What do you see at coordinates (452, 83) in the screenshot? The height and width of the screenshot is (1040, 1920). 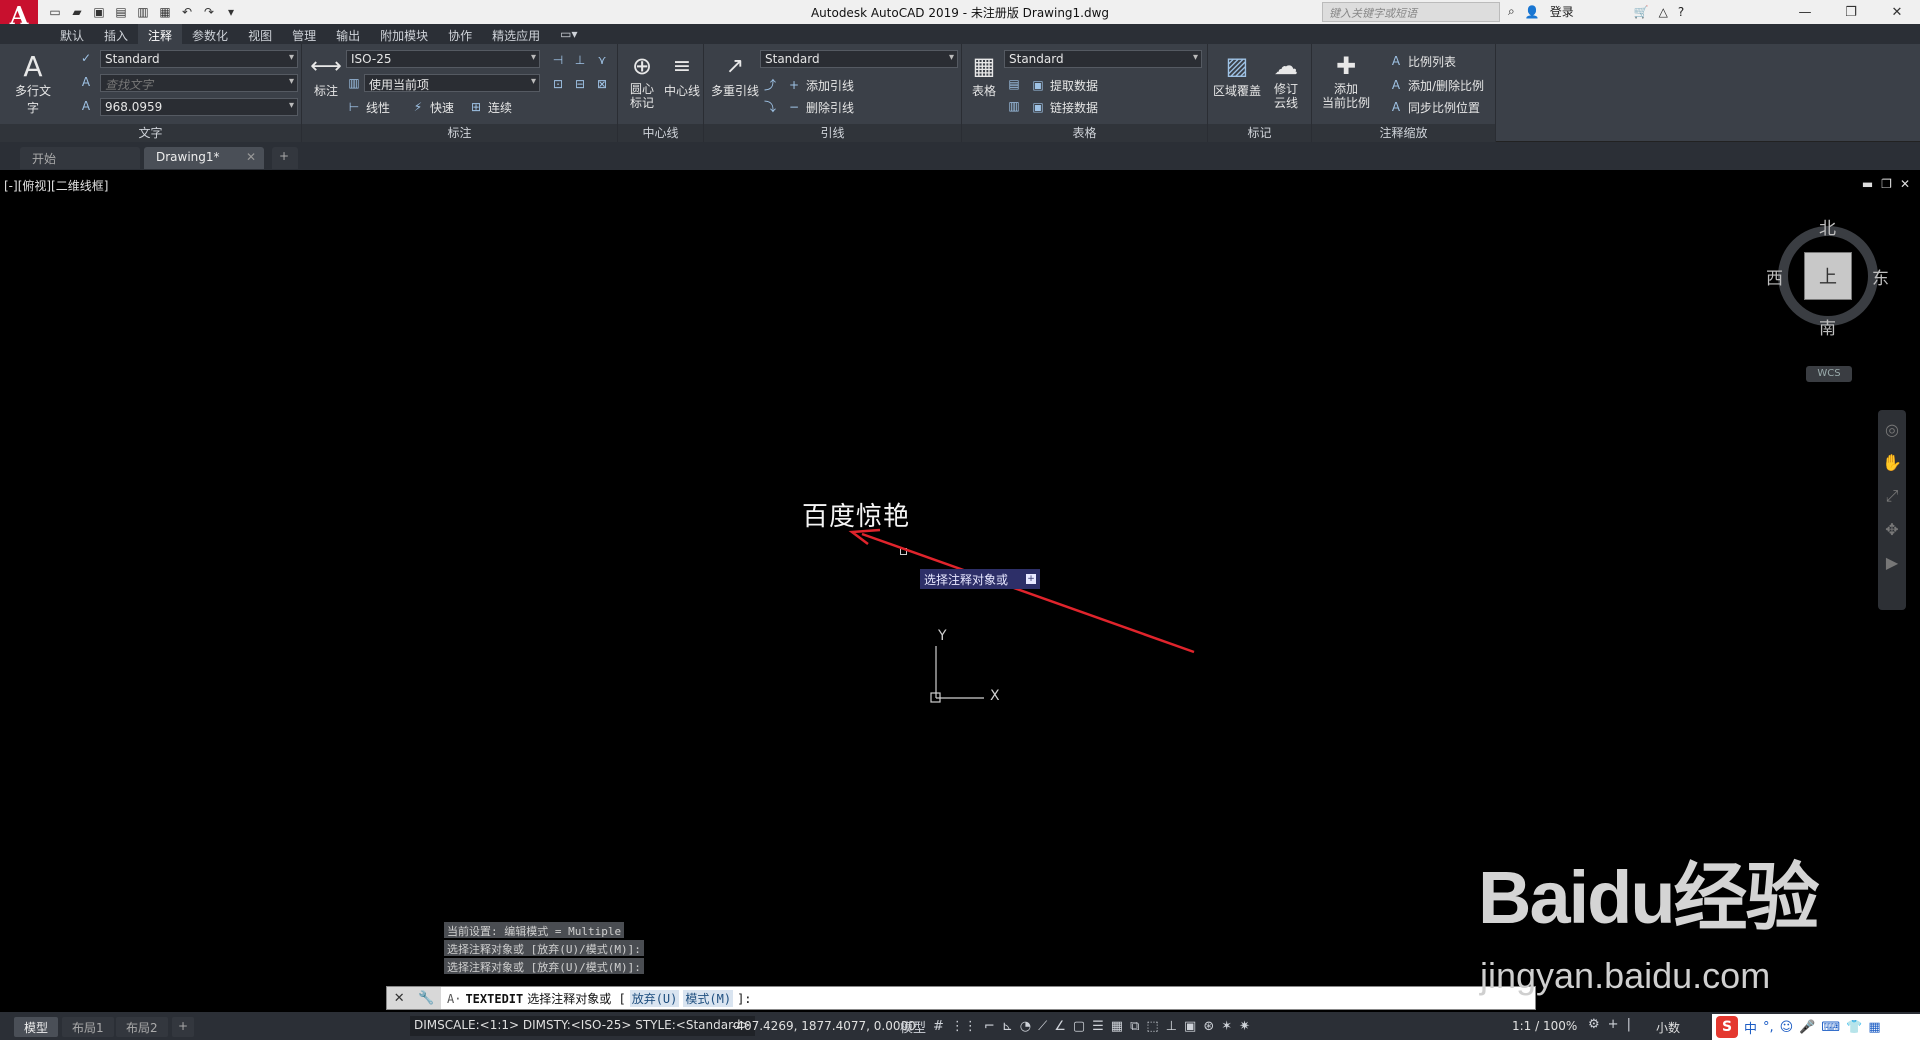 I see `dim-layer-dropdown: 使用当前项` at bounding box center [452, 83].